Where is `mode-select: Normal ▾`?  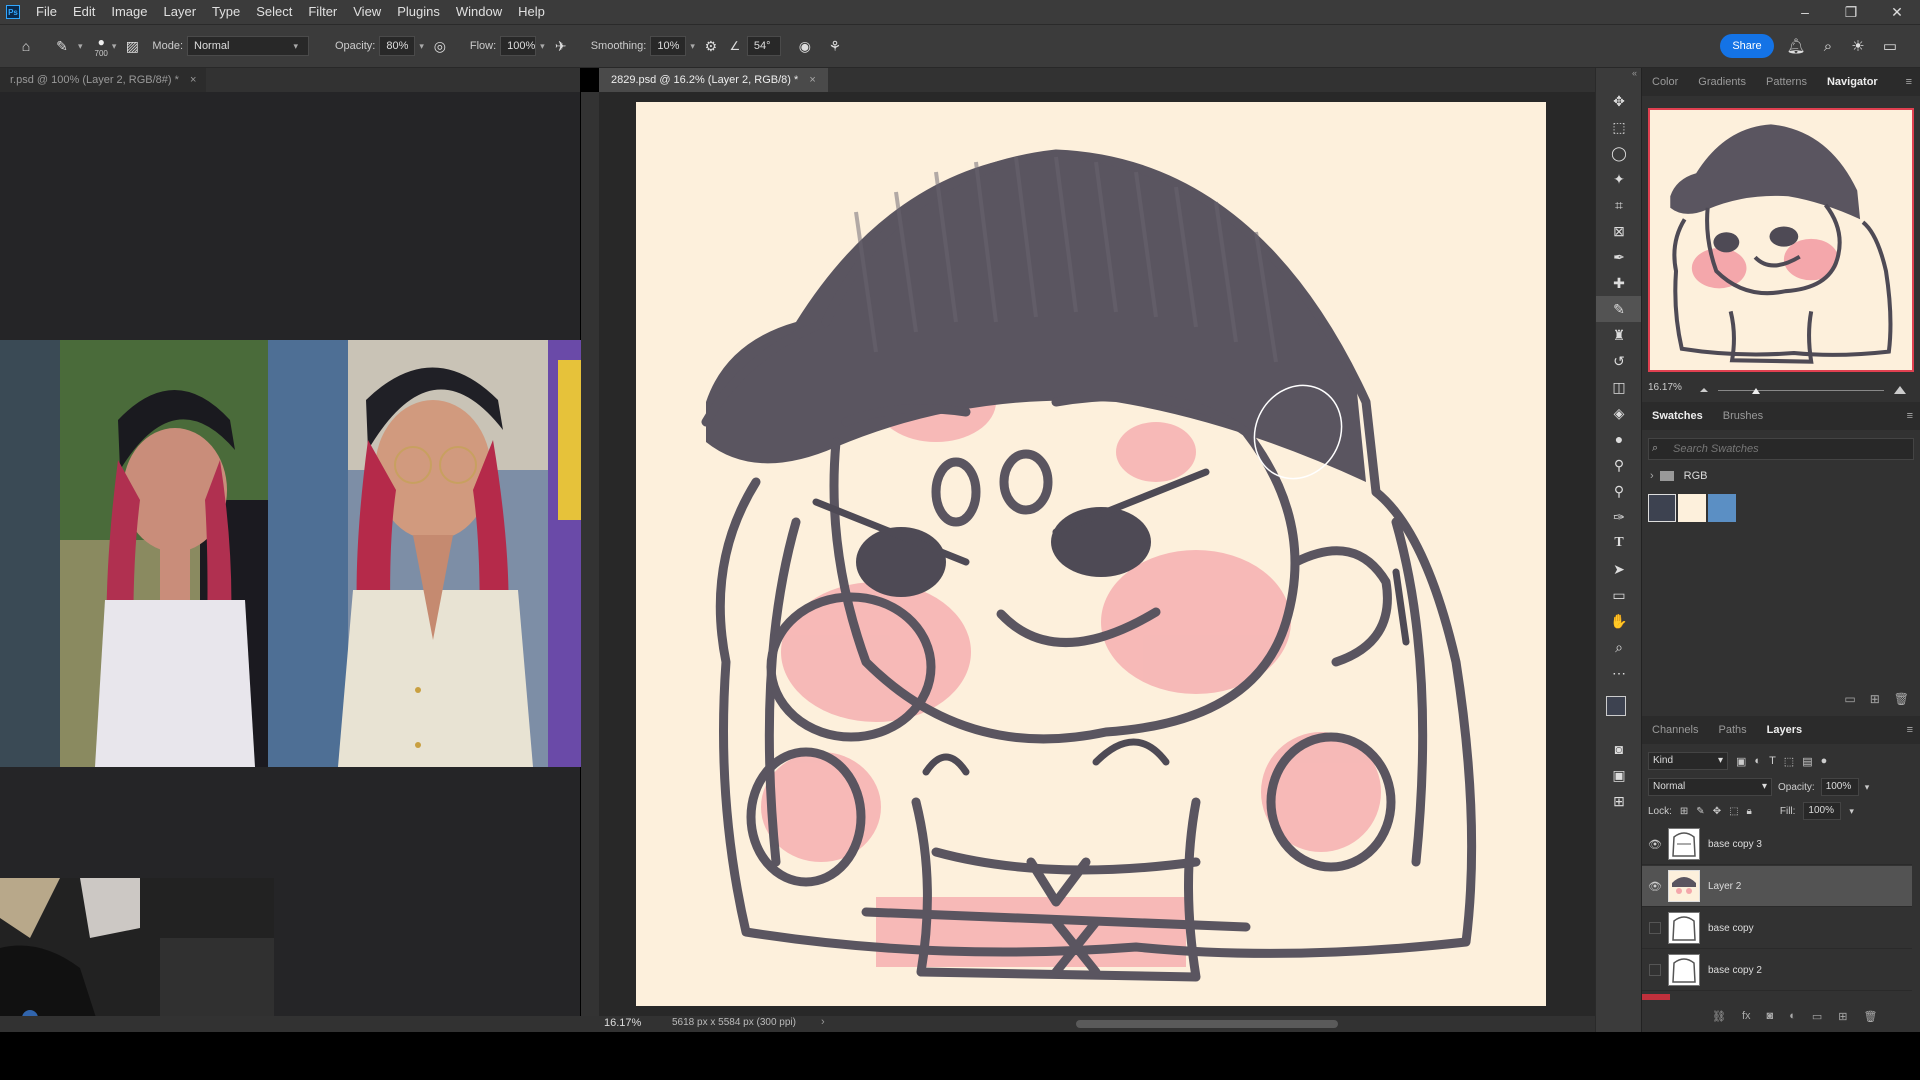 mode-select: Normal ▾ is located at coordinates (248, 46).